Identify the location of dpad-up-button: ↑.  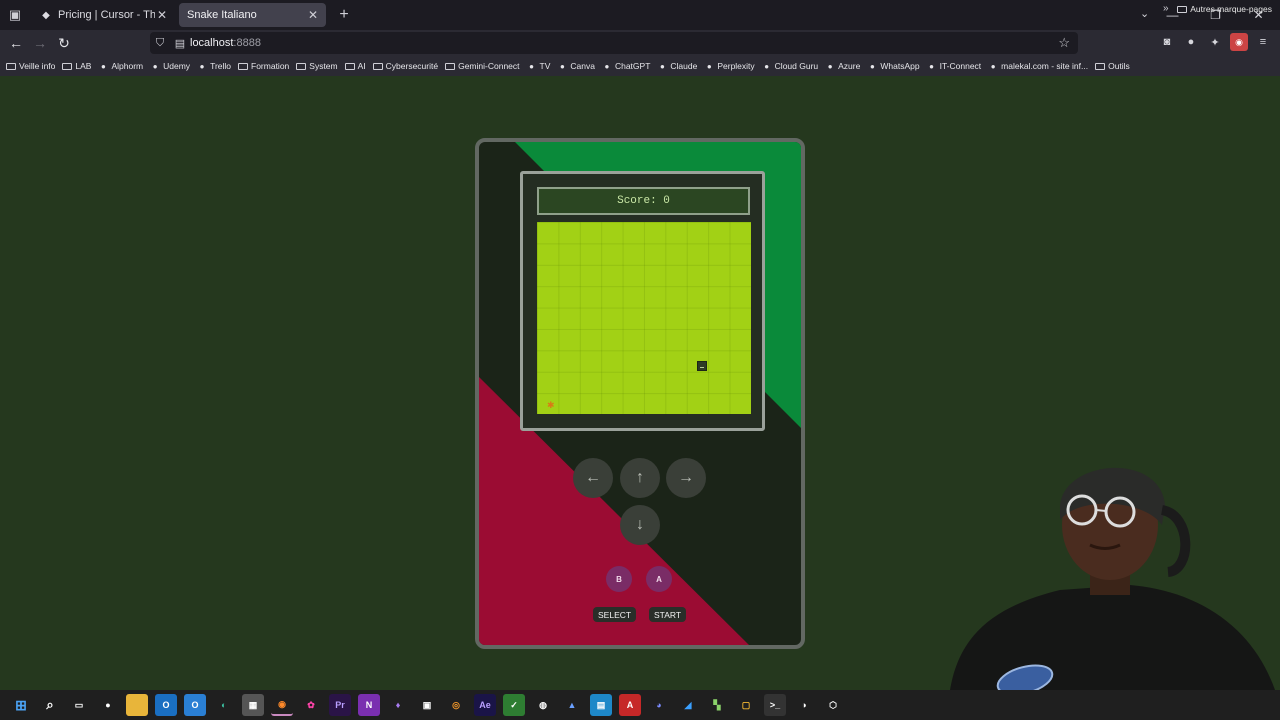
(640, 478).